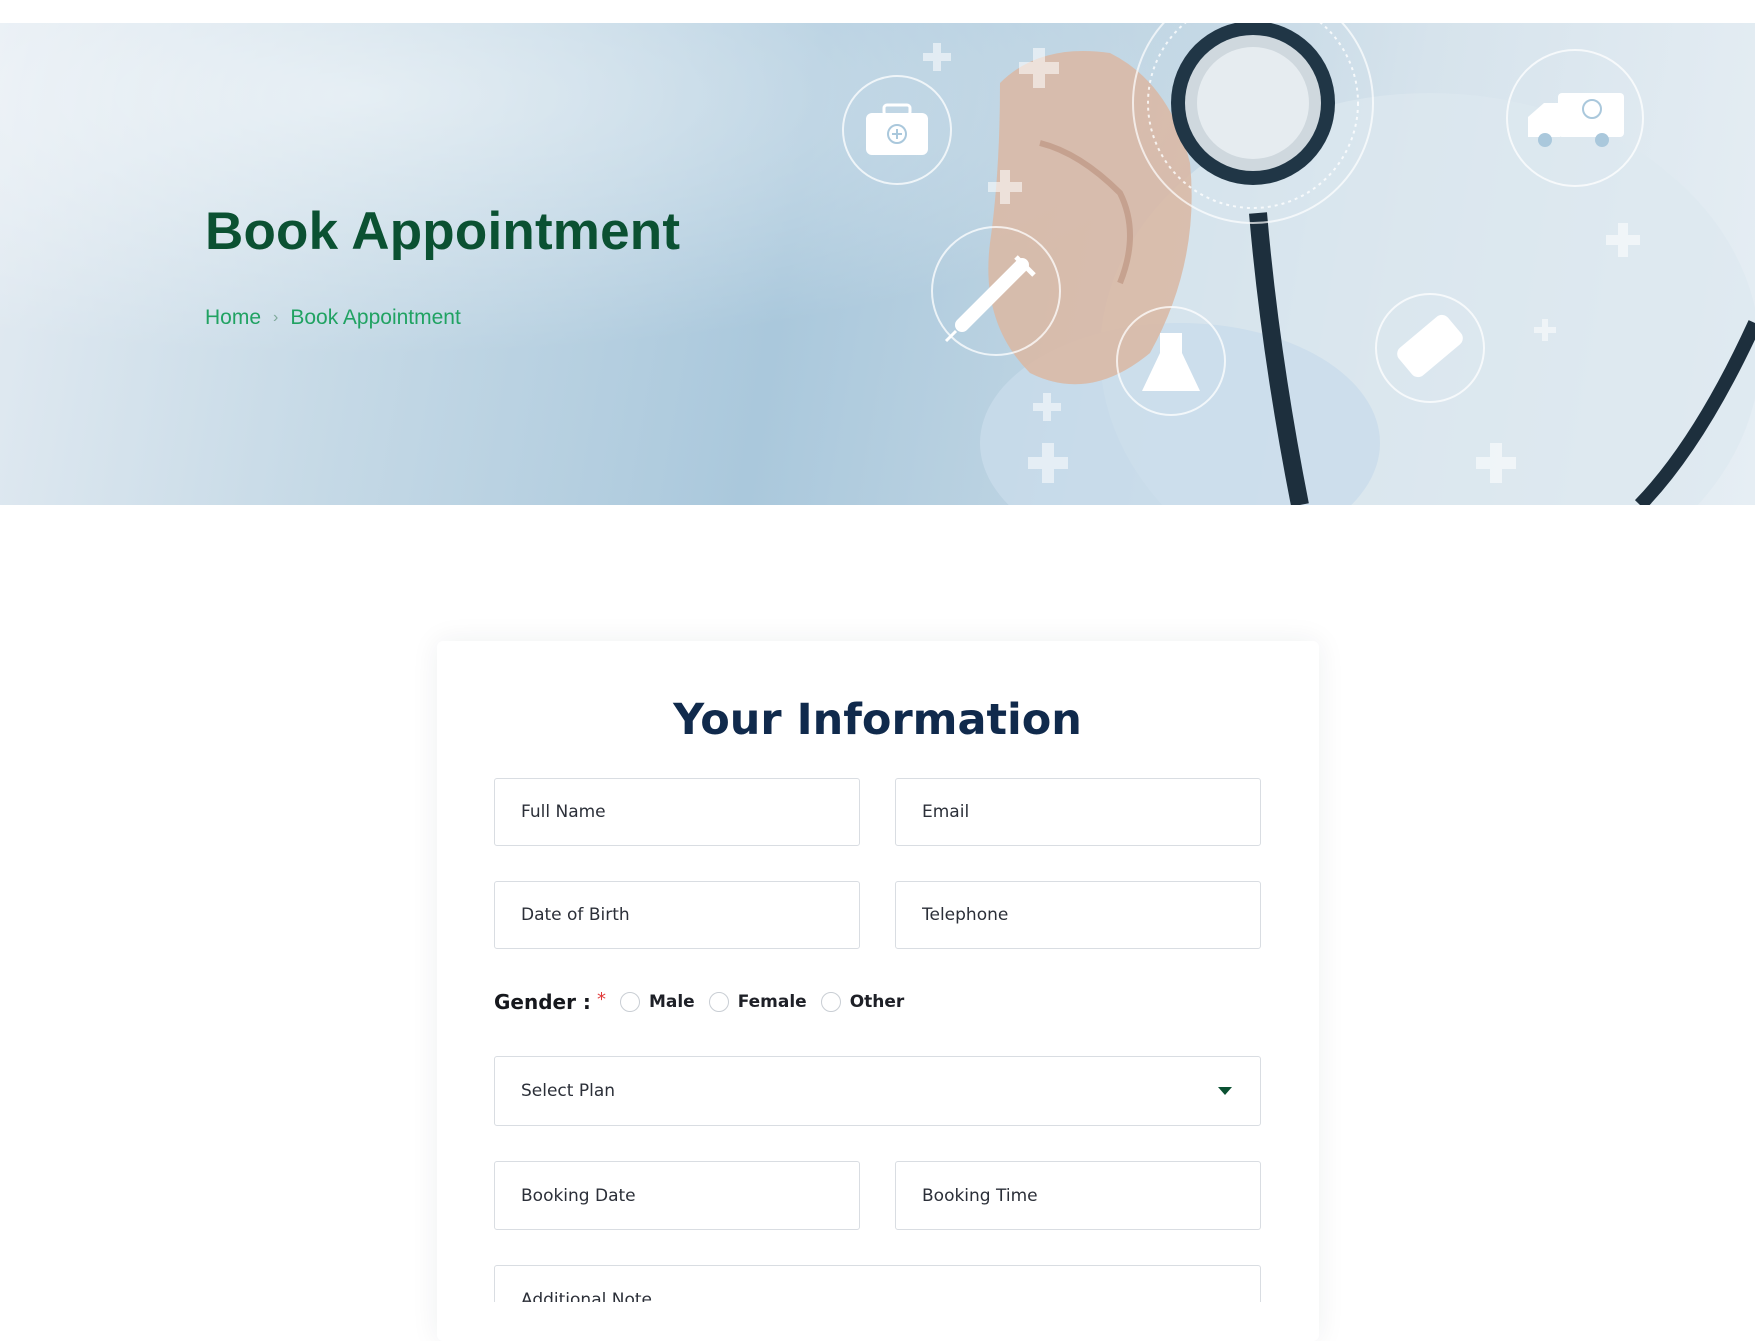 This screenshot has height=1341, width=1755. What do you see at coordinates (1091, 1195) in the screenshot?
I see `booking-time-input` at bounding box center [1091, 1195].